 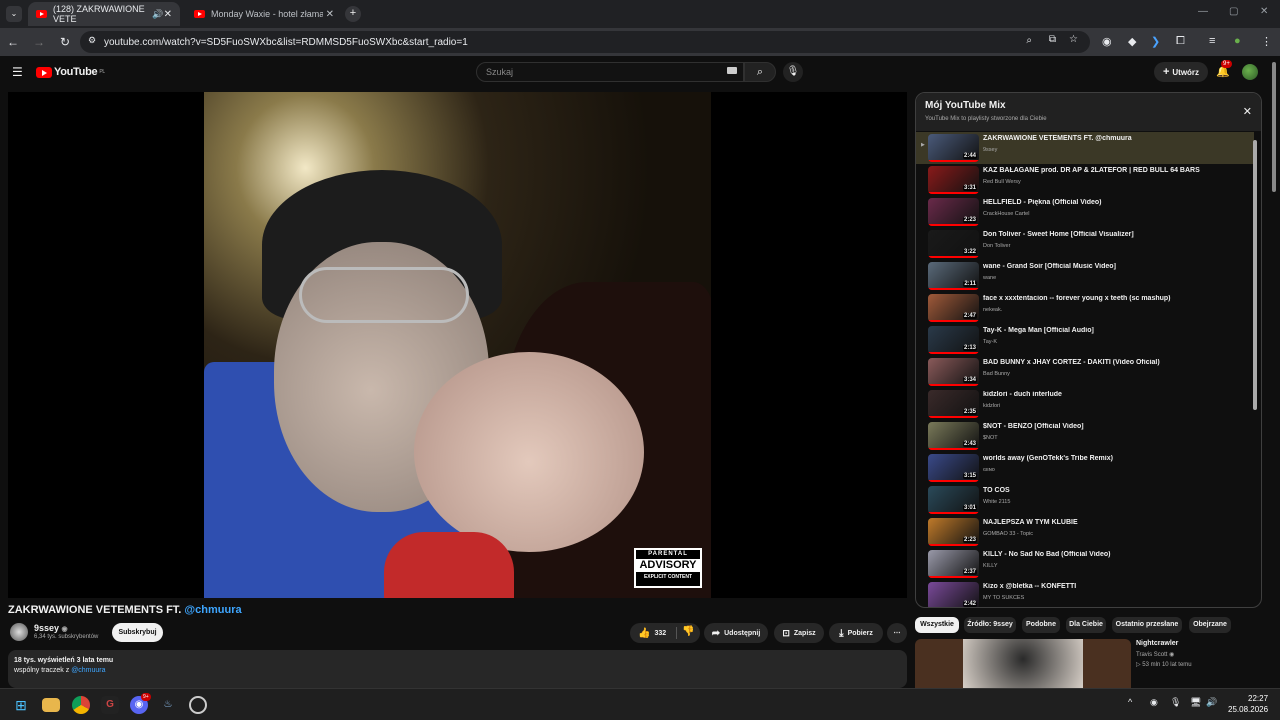 I want to click on playlist-thumbnail: 2:43, so click(x=953, y=436).